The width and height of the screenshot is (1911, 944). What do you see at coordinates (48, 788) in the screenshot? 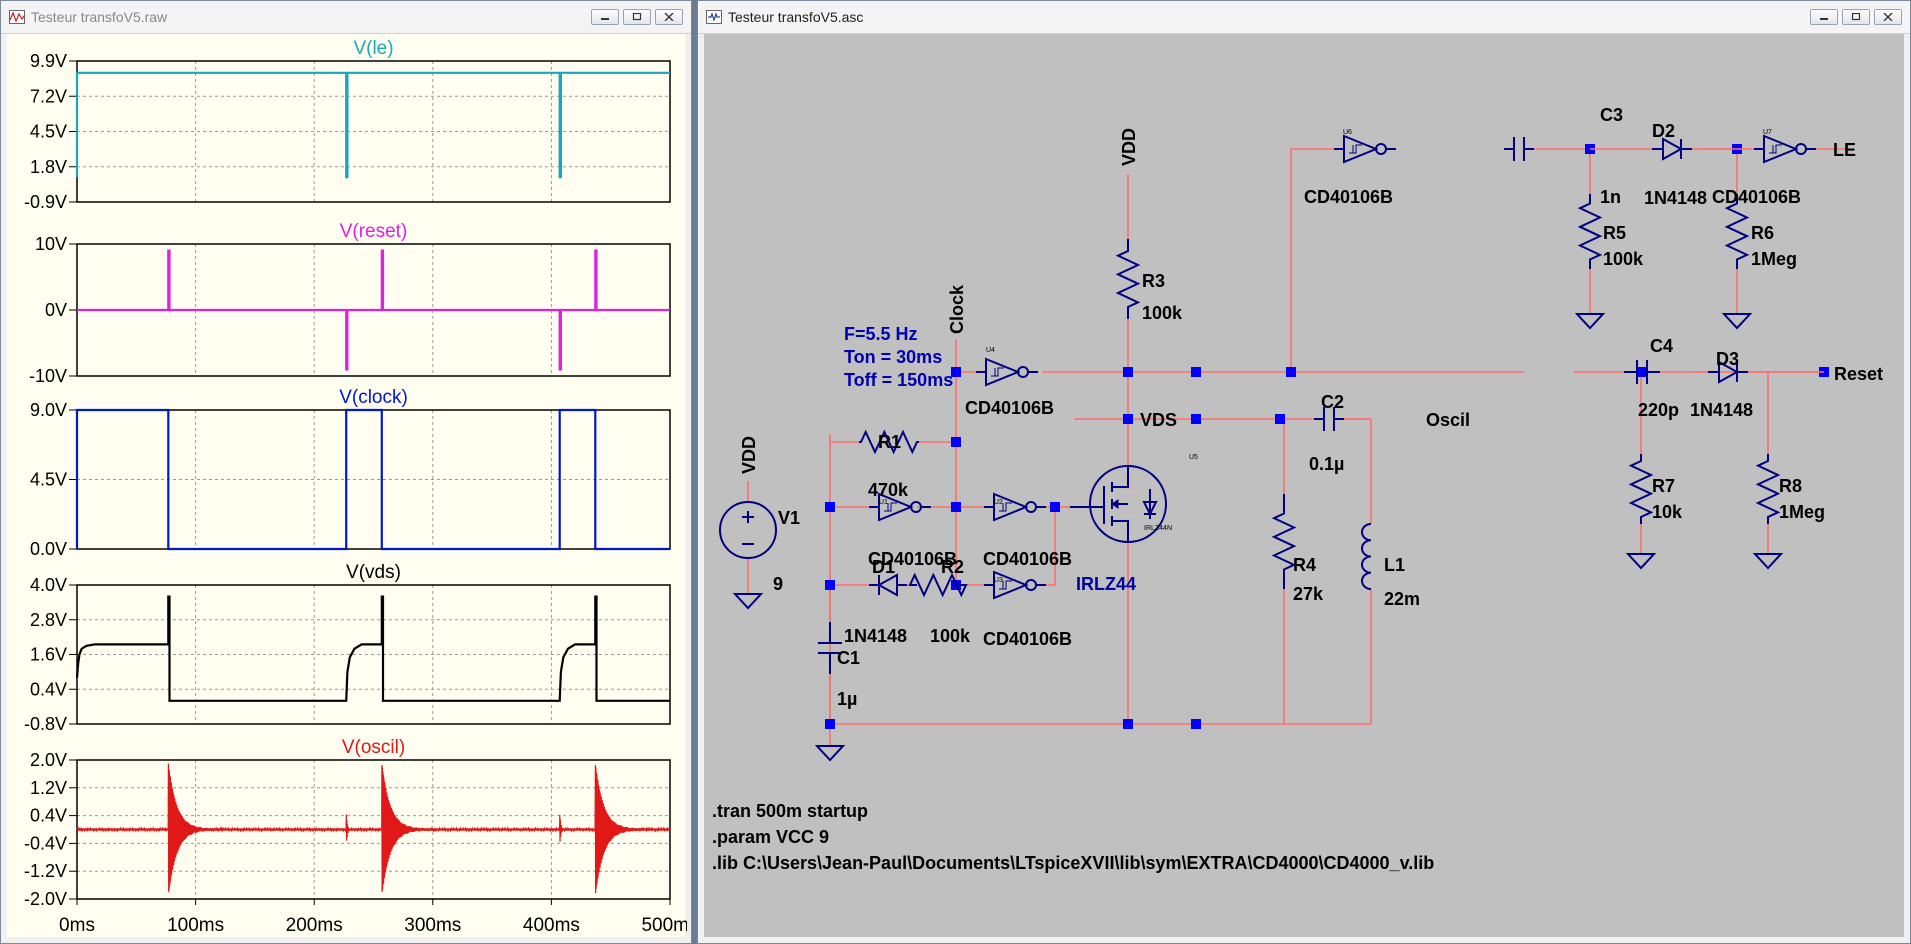
I see `y-tick-label: 1.2V` at bounding box center [48, 788].